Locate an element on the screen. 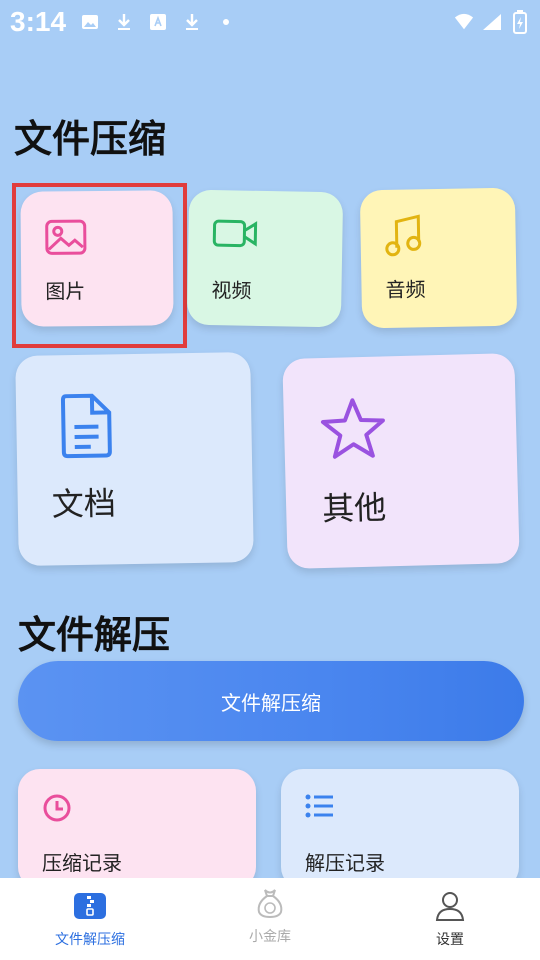  compress-document-label: 文档 is located at coordinates (84, 504).